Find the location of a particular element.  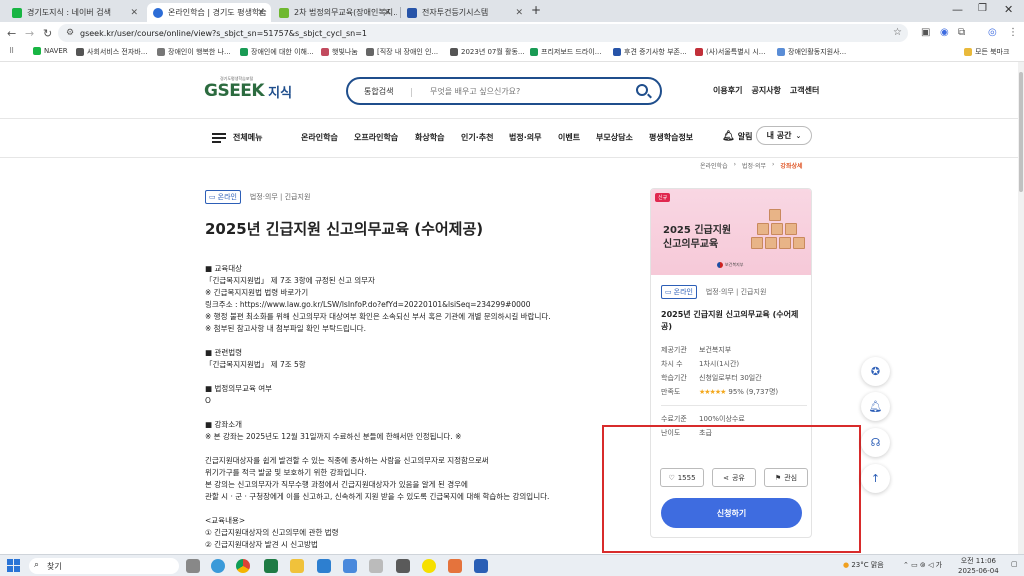

extension-icon: ▣ is located at coordinates (925, 32).